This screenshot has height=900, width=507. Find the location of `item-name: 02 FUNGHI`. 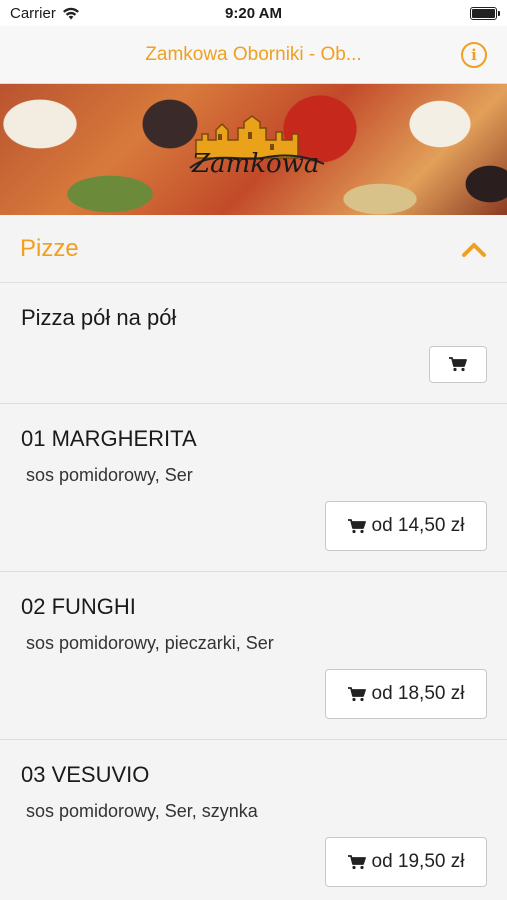

item-name: 02 FUNGHI is located at coordinates (78, 606).